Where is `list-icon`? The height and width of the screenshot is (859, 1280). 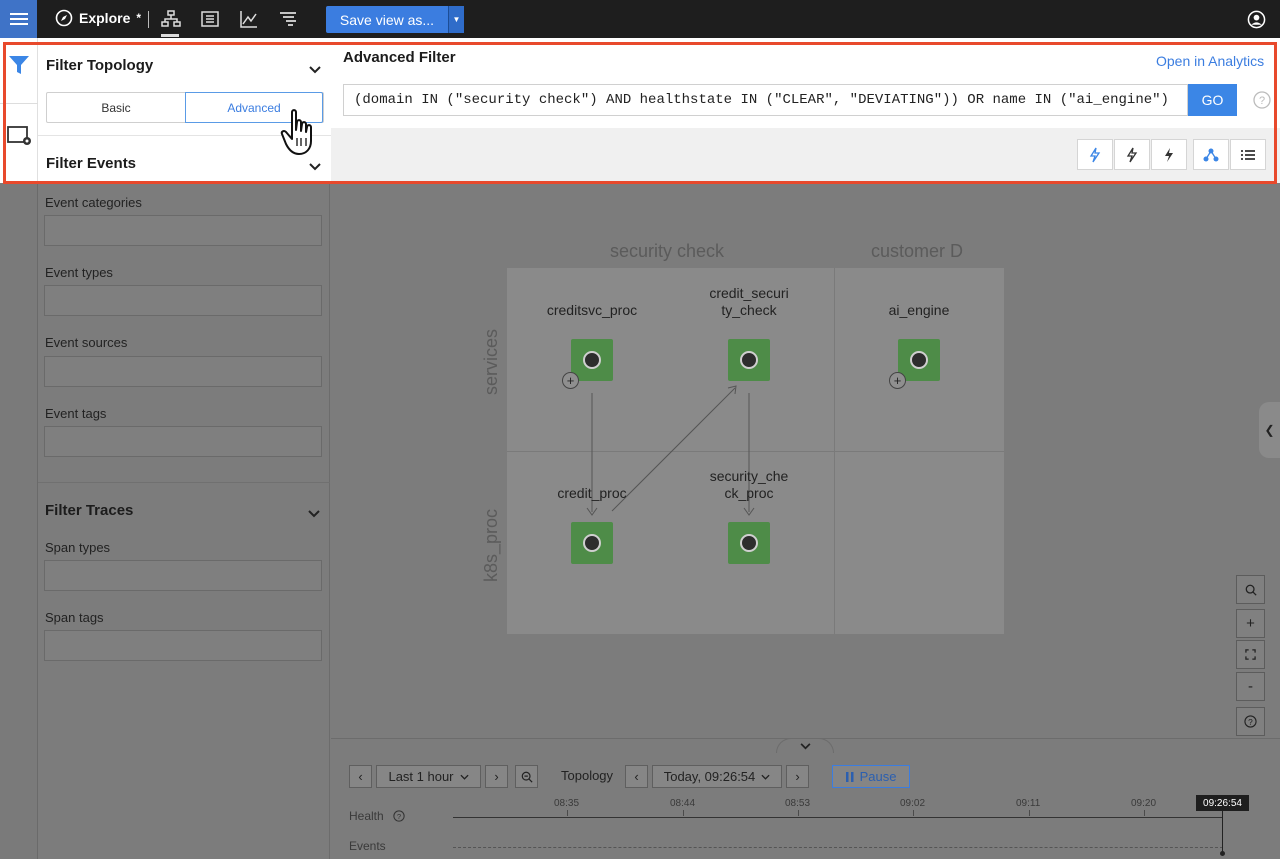 list-icon is located at coordinates (1248, 154).